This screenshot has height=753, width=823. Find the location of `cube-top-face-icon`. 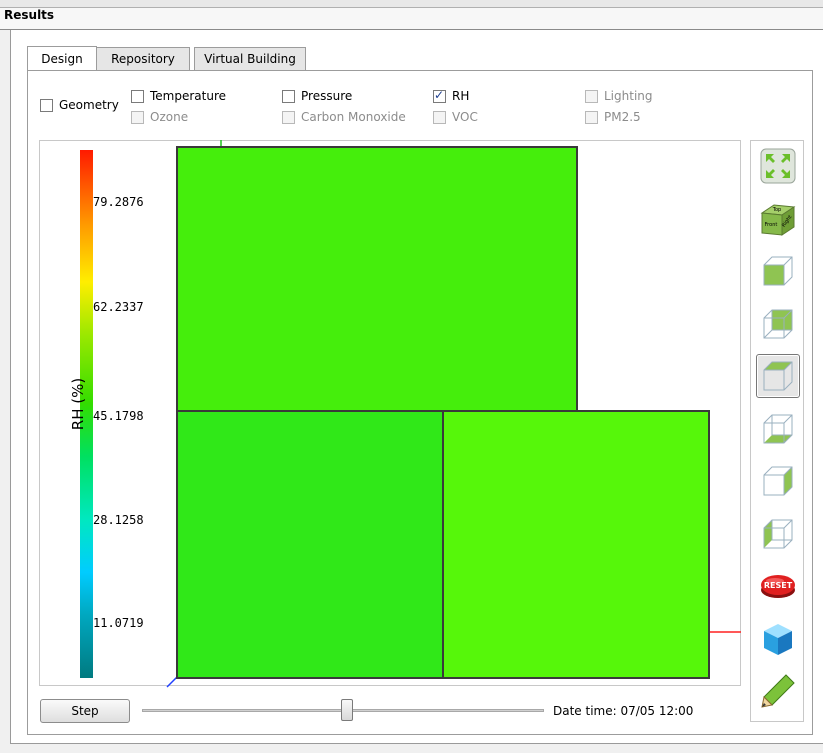

cube-top-face-icon is located at coordinates (778, 376).